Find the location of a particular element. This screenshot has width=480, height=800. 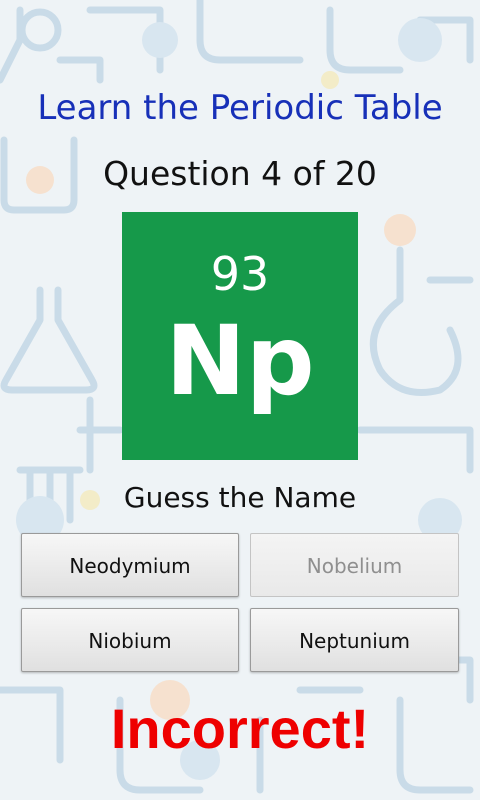

atomic-number: 93 is located at coordinates (240, 274).